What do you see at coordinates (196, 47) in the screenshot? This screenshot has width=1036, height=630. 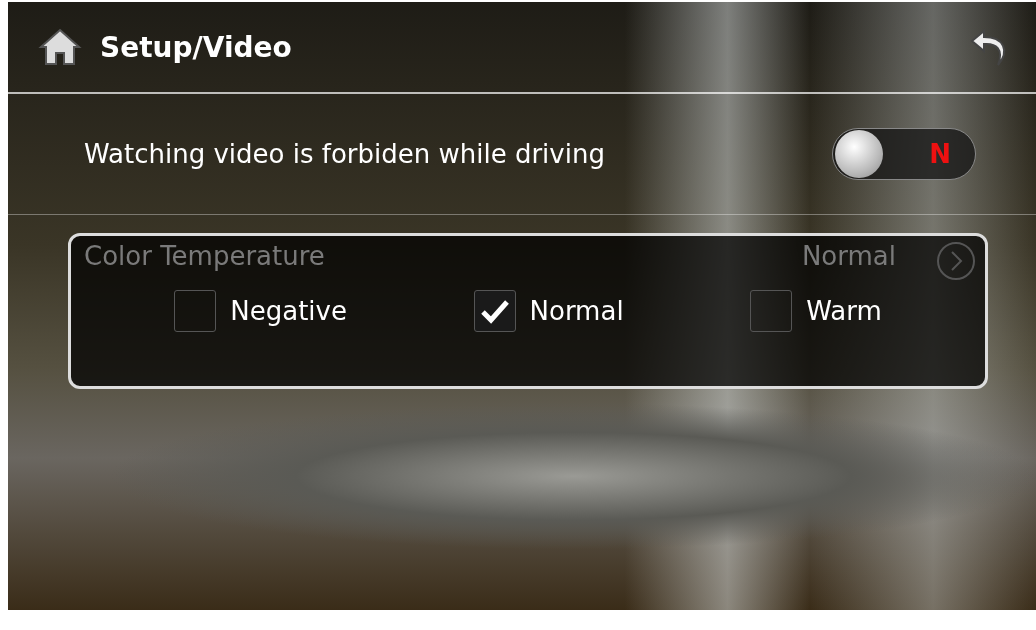 I see `page-title: Setup/Video` at bounding box center [196, 47].